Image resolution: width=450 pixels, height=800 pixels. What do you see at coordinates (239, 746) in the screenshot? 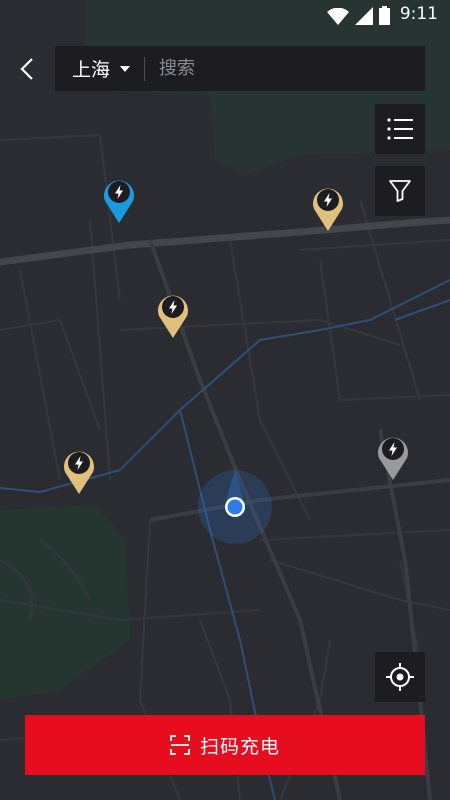
I see `scan-to-charge-label: 扫码充电` at bounding box center [239, 746].